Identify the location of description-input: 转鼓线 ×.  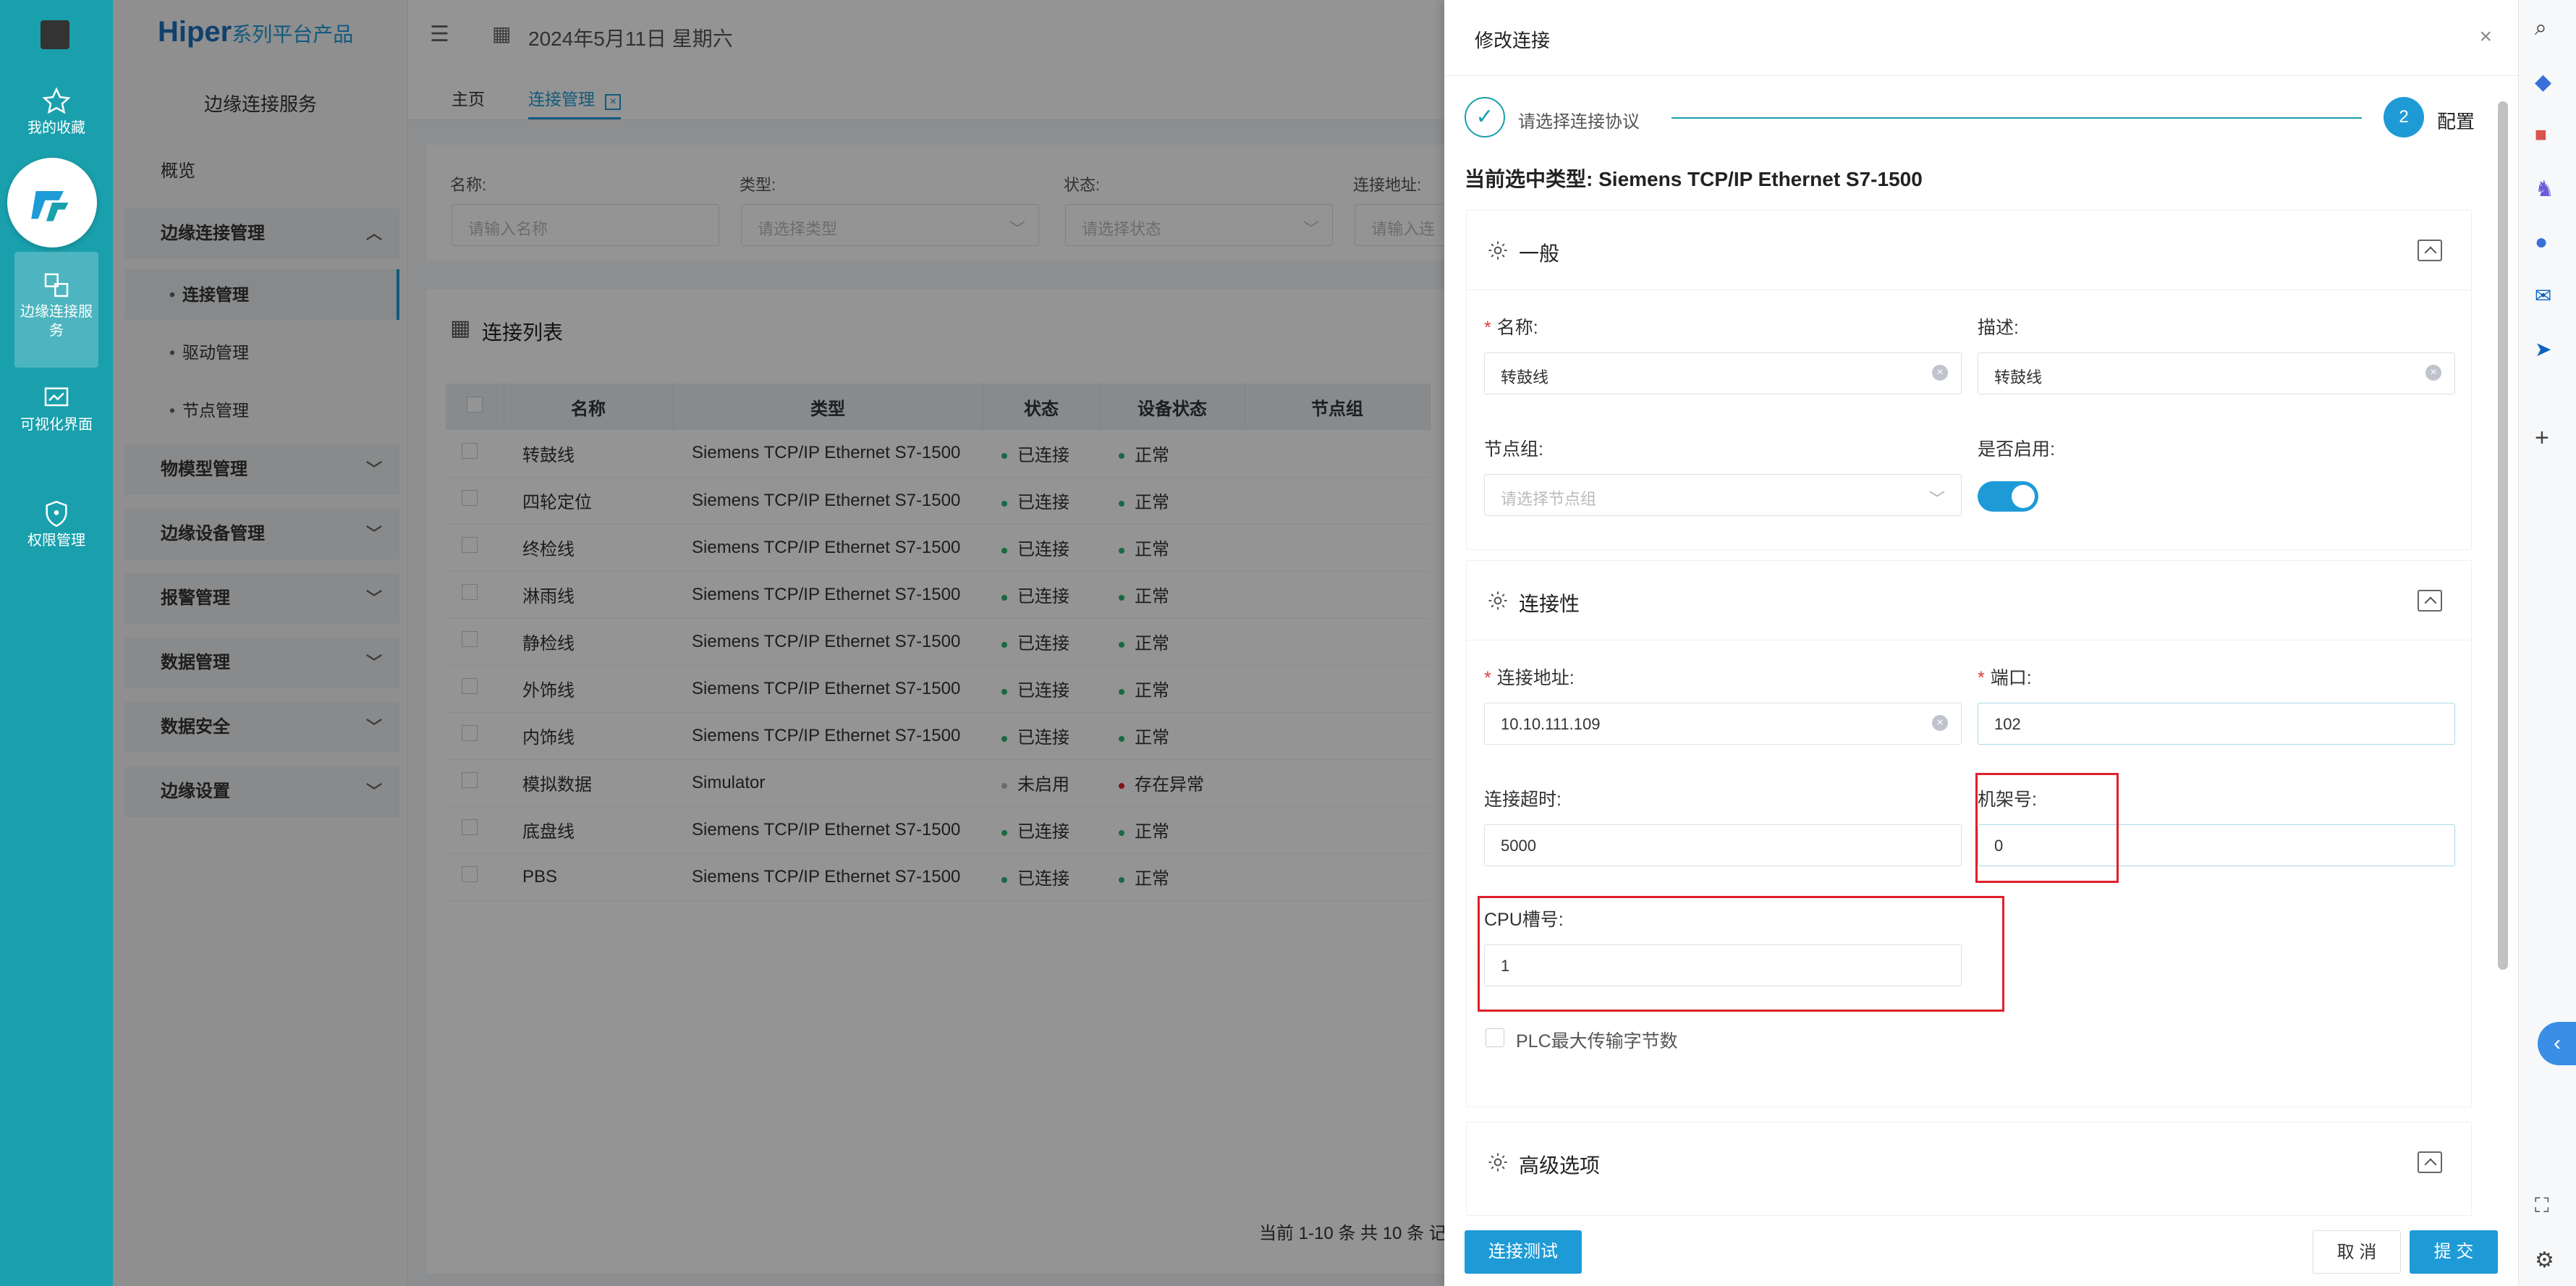
(2216, 373).